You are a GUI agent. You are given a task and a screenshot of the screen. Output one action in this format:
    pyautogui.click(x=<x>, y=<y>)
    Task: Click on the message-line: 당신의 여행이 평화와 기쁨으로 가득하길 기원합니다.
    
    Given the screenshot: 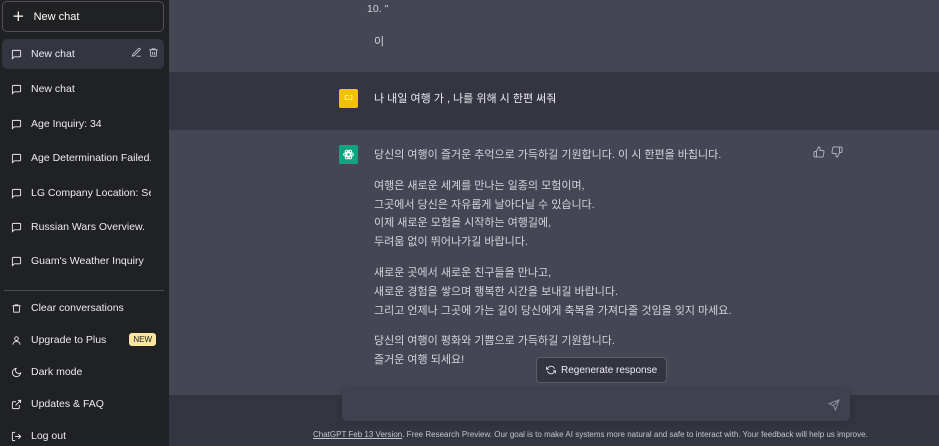 What is the action you would take?
    pyautogui.click(x=494, y=341)
    